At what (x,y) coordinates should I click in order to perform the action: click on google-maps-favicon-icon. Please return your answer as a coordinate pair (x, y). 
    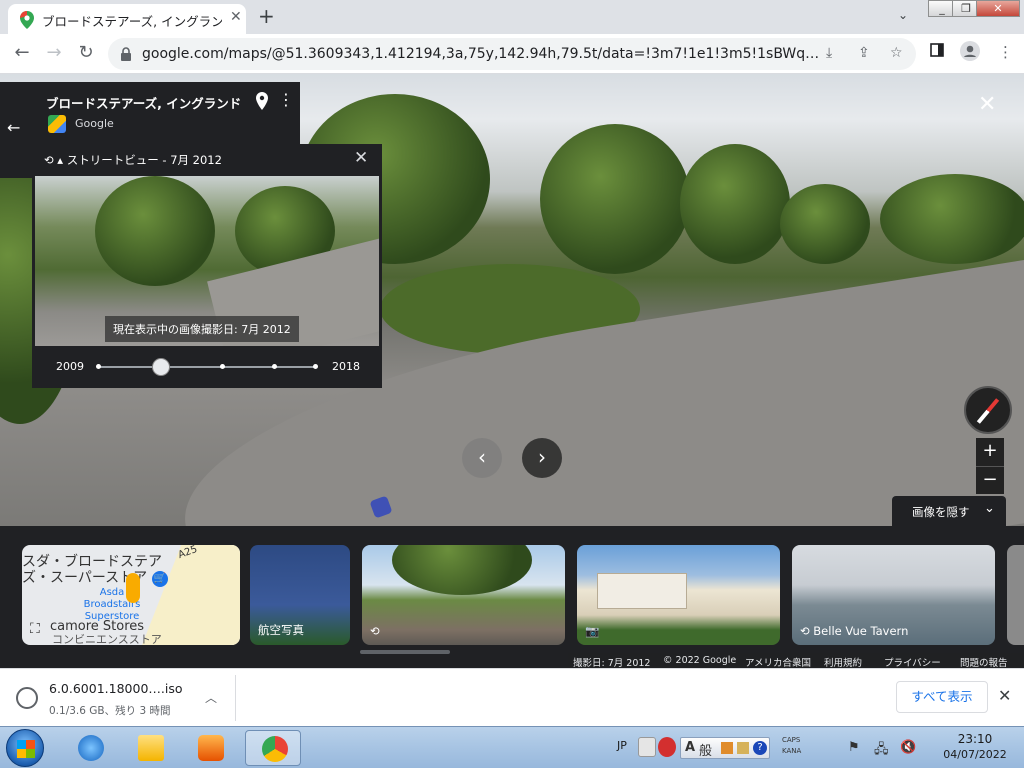
    Looking at the image, I should click on (27, 21).